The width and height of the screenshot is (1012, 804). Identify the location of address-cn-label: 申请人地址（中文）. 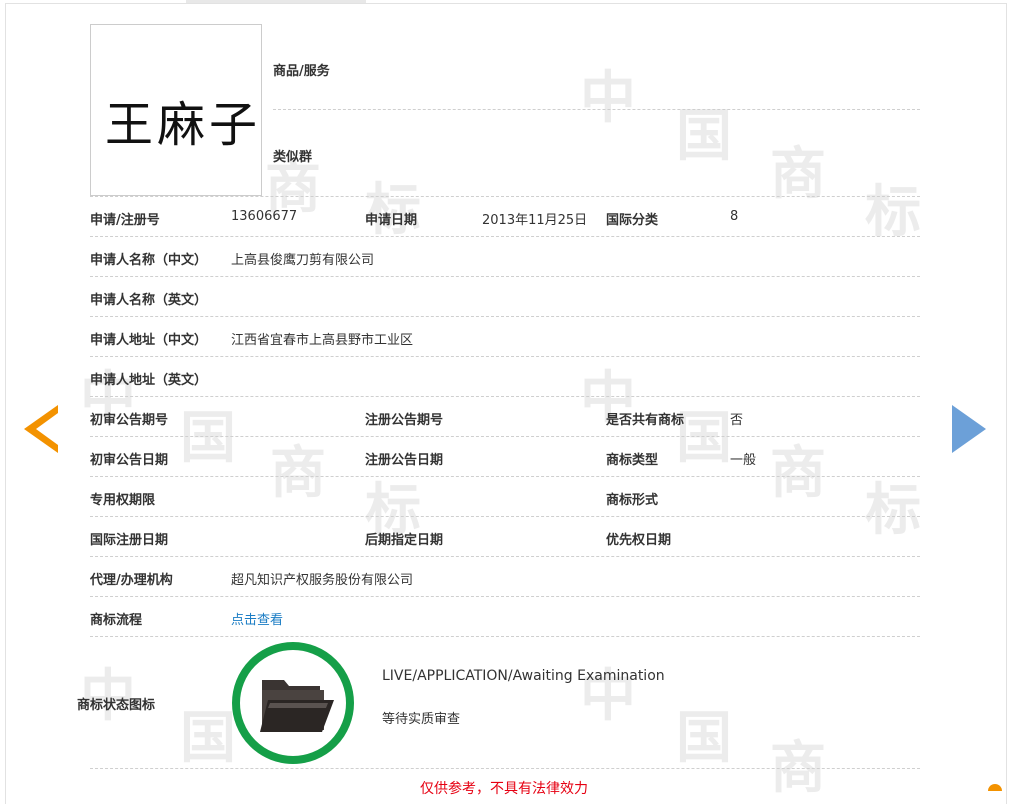
(149, 340).